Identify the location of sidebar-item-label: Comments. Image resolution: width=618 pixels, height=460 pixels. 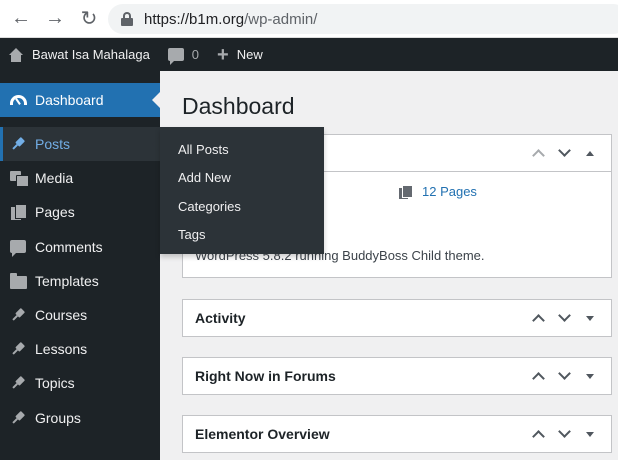
(69, 246).